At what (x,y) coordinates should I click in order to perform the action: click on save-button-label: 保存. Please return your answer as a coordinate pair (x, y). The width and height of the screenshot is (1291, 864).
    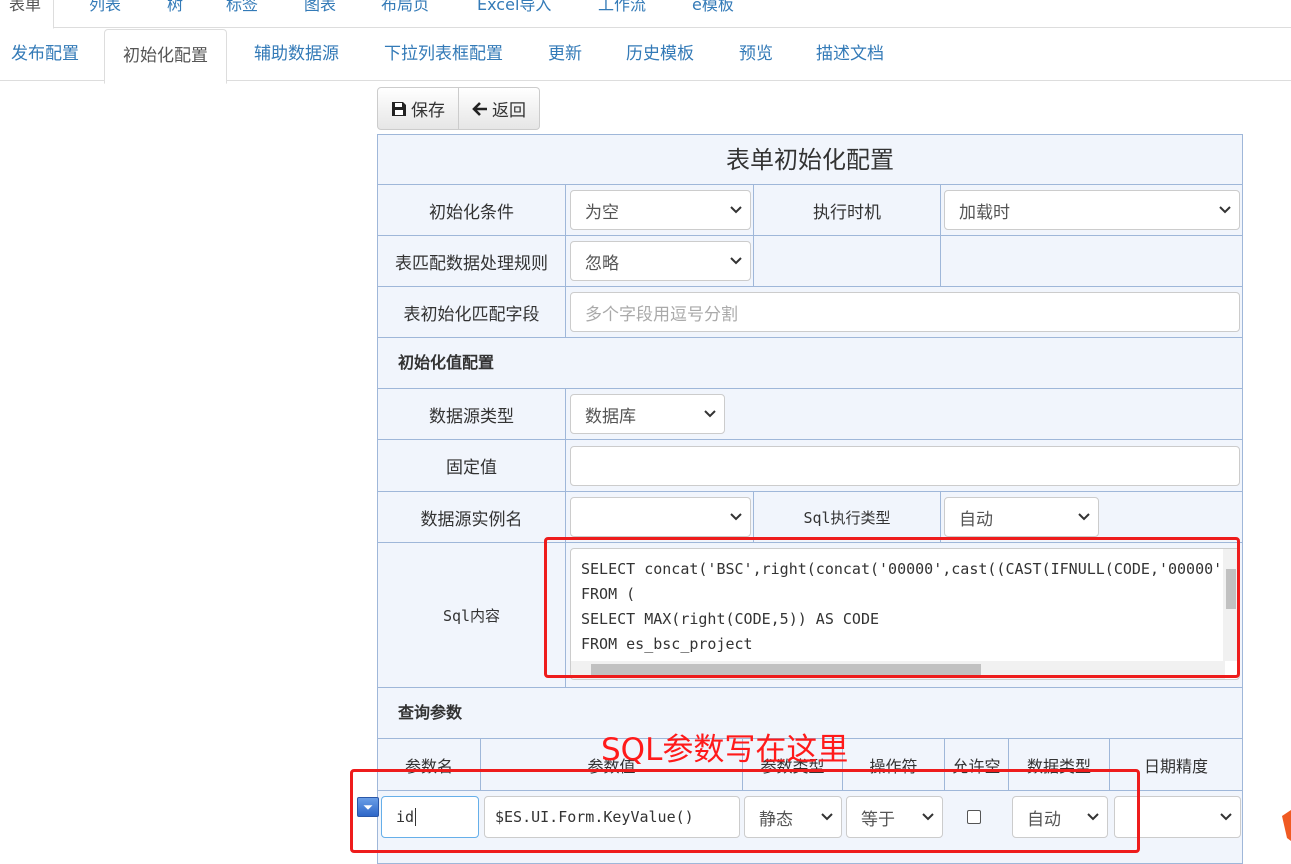
    Looking at the image, I should click on (428, 111).